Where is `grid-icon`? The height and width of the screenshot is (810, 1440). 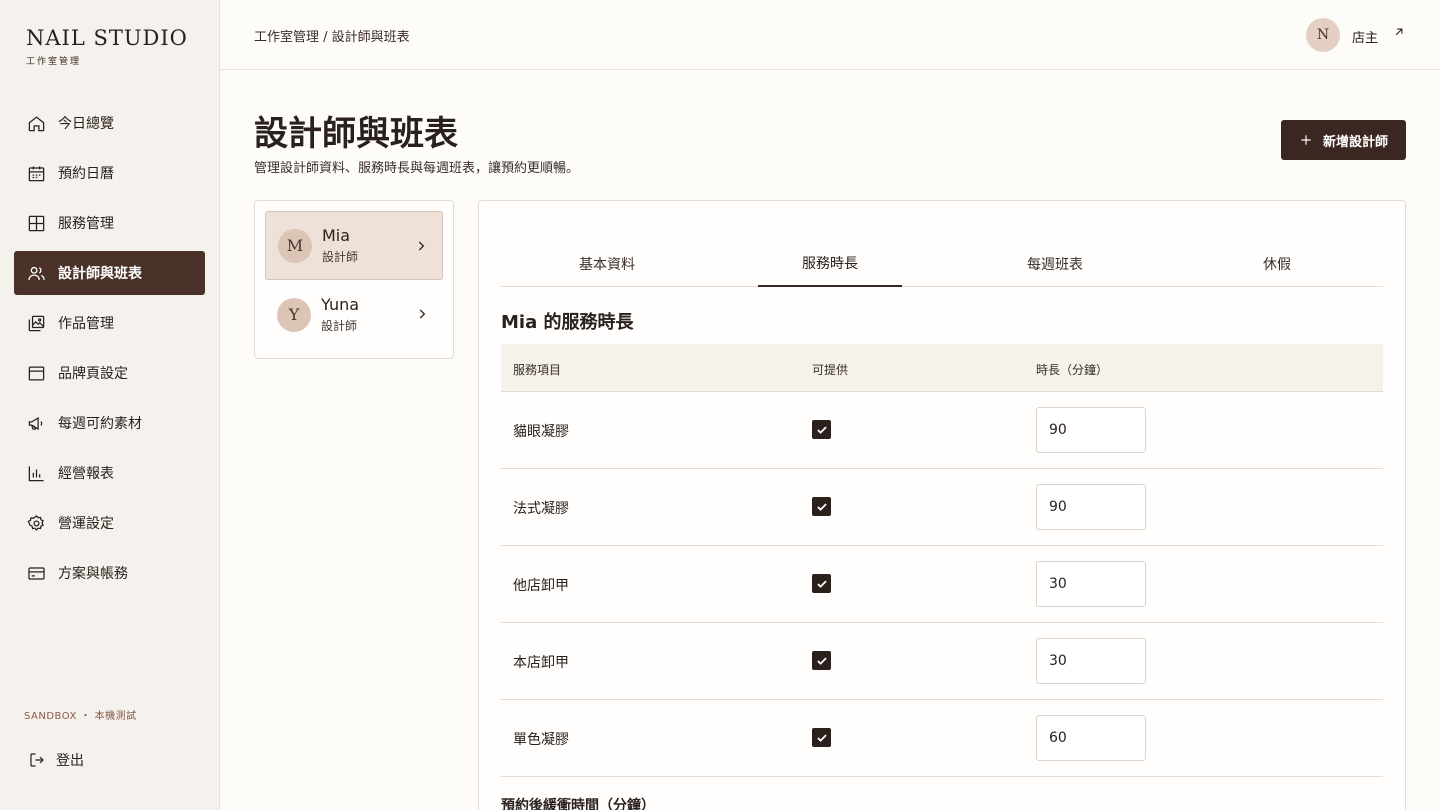
grid-icon is located at coordinates (36, 223).